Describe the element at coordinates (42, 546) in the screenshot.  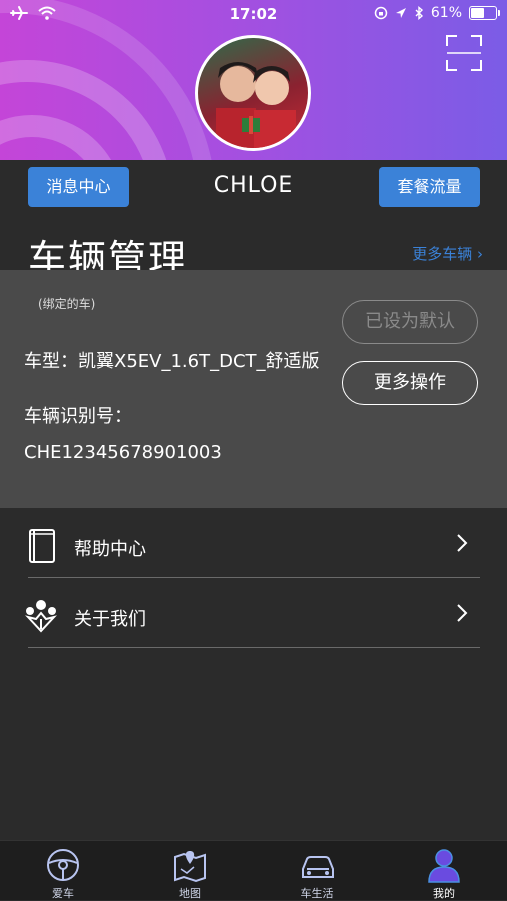
I see `book-icon` at that location.